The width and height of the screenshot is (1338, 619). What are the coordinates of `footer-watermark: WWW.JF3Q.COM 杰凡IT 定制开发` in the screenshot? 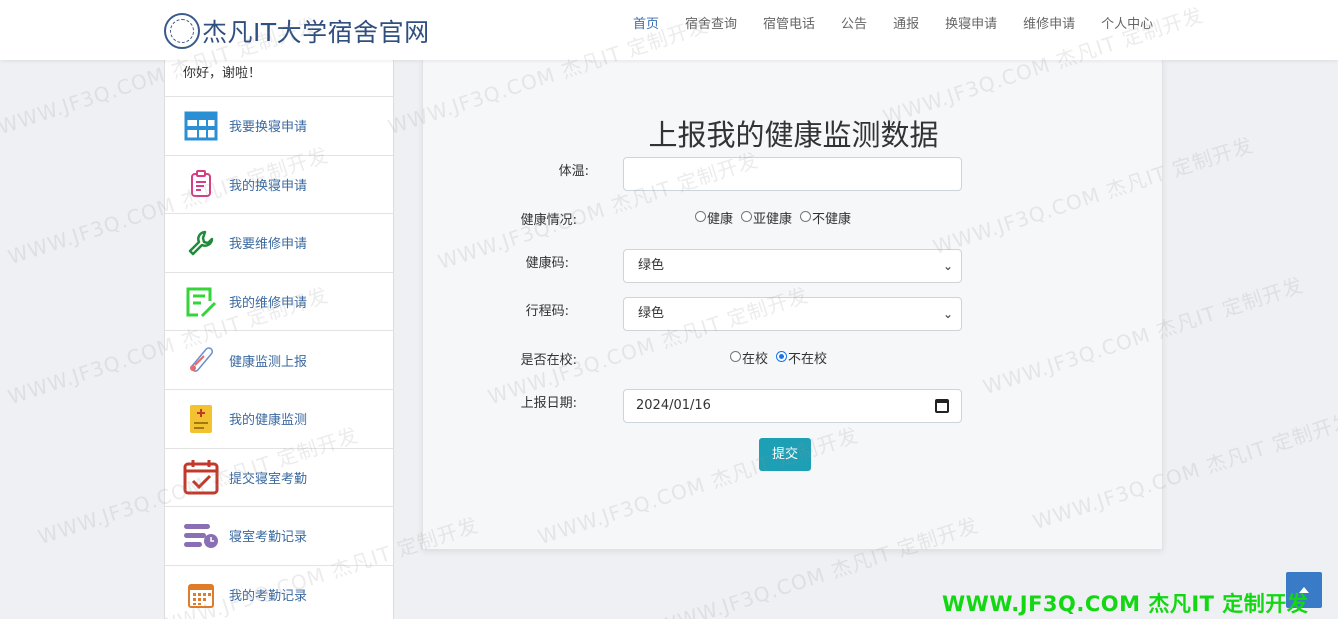 It's located at (1125, 604).